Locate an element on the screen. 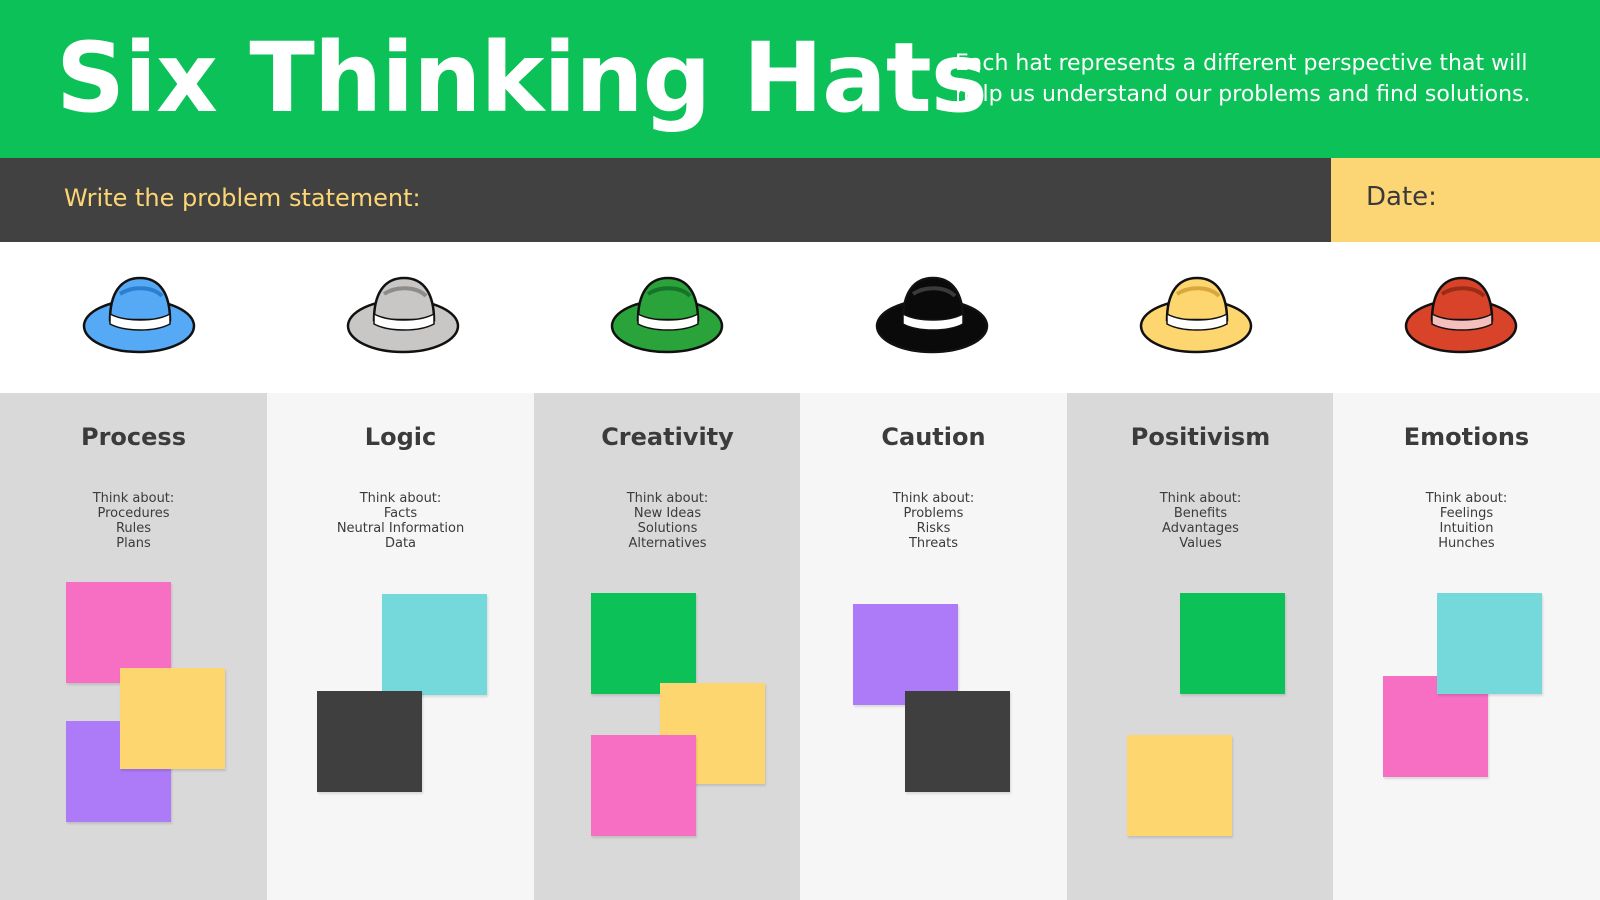 Image resolution: width=1600 pixels, height=900 pixels. column-prompts: Think about: Feelings Intuition Hunches is located at coordinates (1466, 521).